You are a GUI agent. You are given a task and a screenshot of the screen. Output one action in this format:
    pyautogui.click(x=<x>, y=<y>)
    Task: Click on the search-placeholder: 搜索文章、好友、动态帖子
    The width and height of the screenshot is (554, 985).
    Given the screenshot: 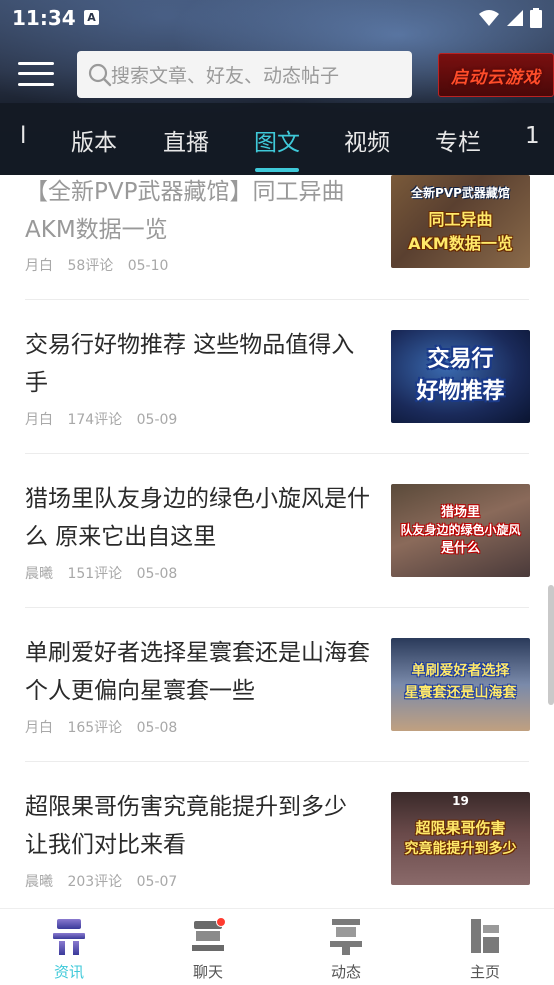 What is the action you would take?
    pyautogui.click(x=225, y=76)
    